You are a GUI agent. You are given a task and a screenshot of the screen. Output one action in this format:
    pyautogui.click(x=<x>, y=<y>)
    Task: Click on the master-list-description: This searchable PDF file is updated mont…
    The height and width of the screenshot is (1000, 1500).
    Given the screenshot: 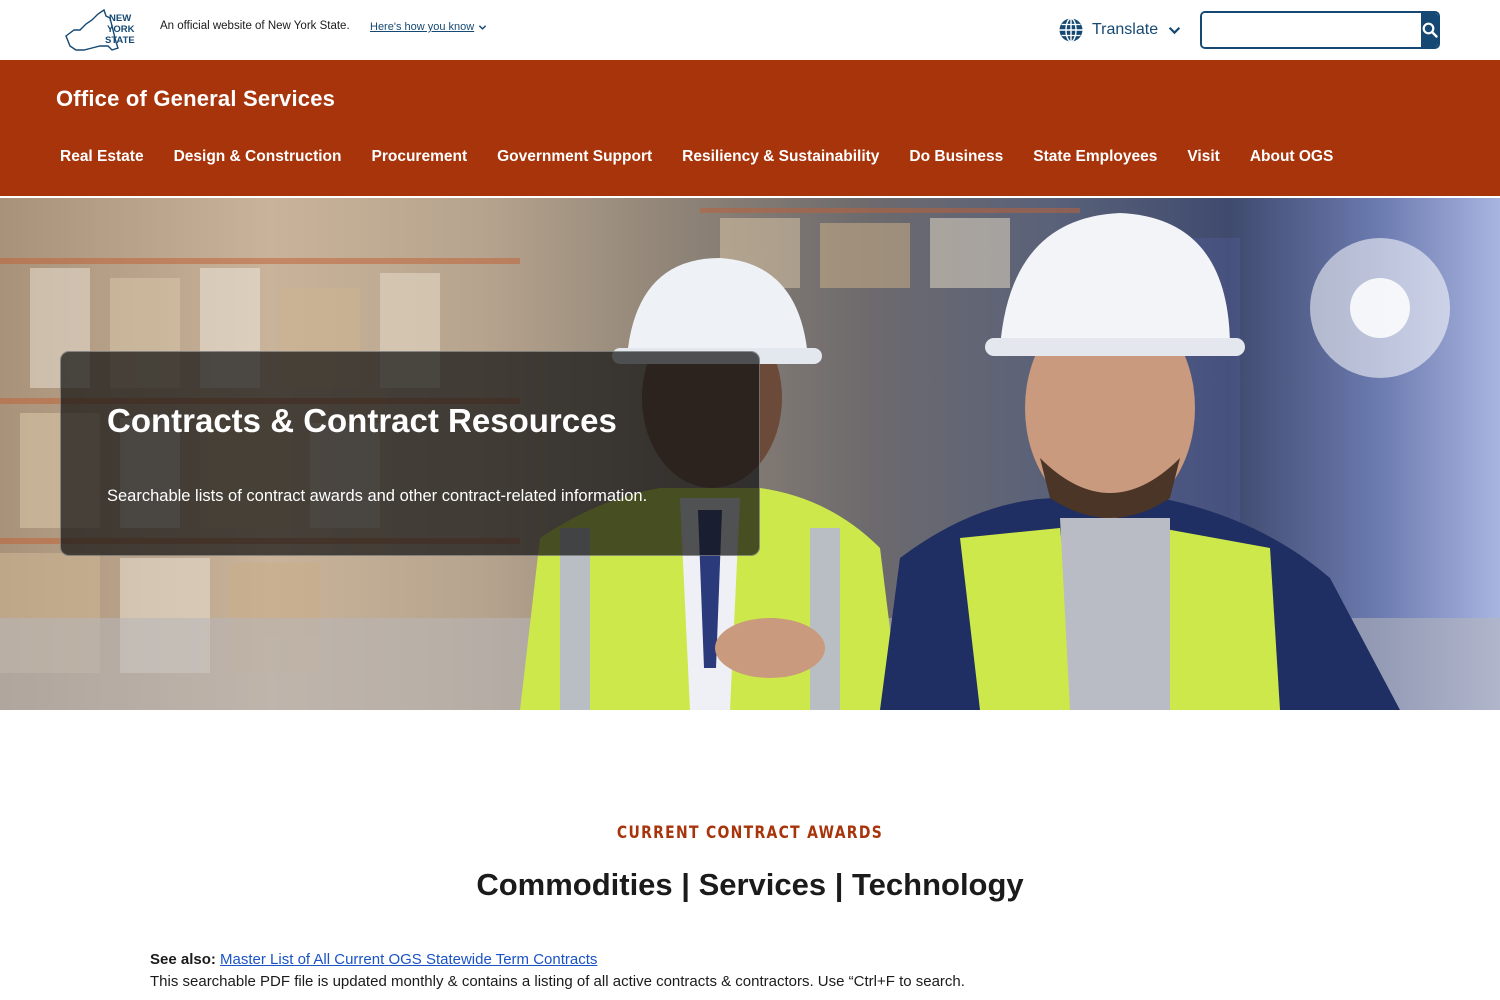 What is the action you would take?
    pyautogui.click(x=557, y=981)
    